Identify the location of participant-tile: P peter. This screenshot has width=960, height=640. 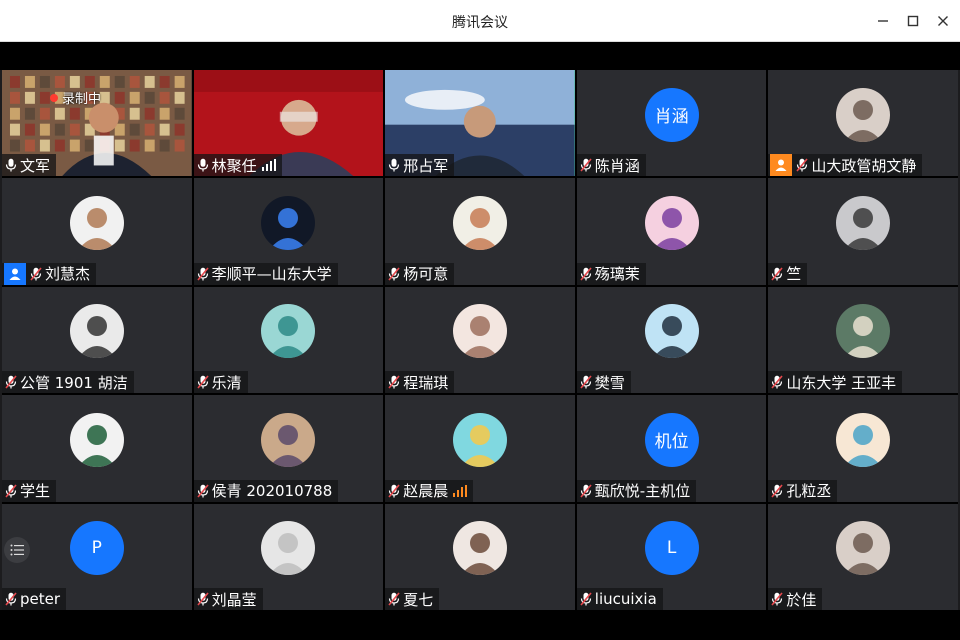
(97, 556).